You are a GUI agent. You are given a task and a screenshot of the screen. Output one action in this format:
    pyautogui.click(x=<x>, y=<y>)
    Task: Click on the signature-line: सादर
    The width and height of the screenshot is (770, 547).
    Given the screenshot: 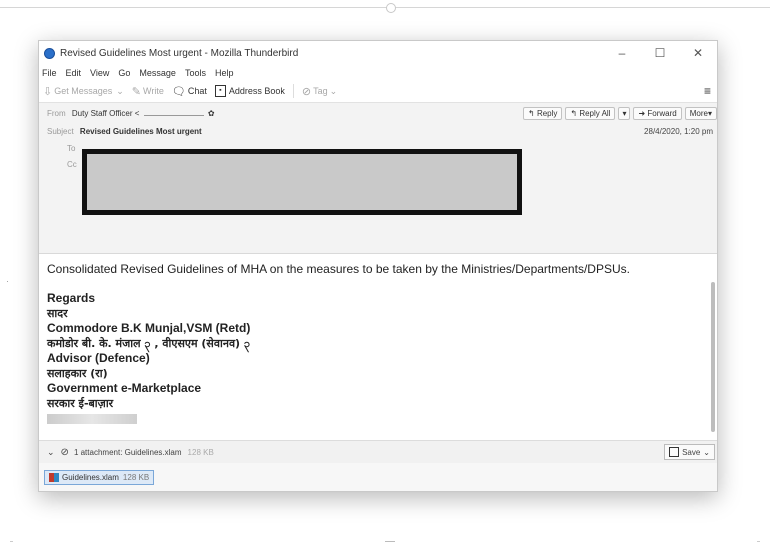 What is the action you would take?
    pyautogui.click(x=57, y=313)
    